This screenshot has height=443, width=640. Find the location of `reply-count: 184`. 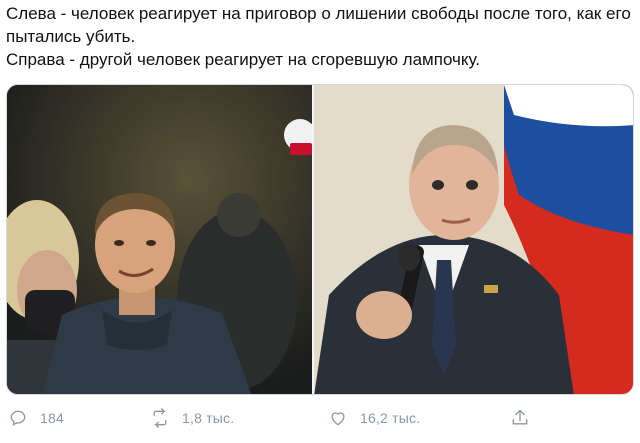

reply-count: 184 is located at coordinates (52, 418).